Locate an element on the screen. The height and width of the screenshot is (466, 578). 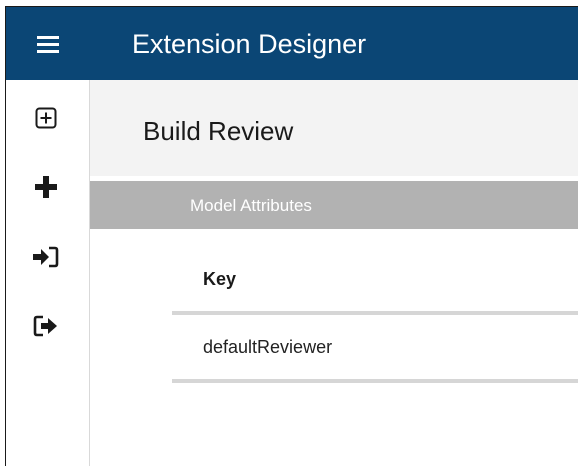
sidebar-item-import is located at coordinates (46, 257).